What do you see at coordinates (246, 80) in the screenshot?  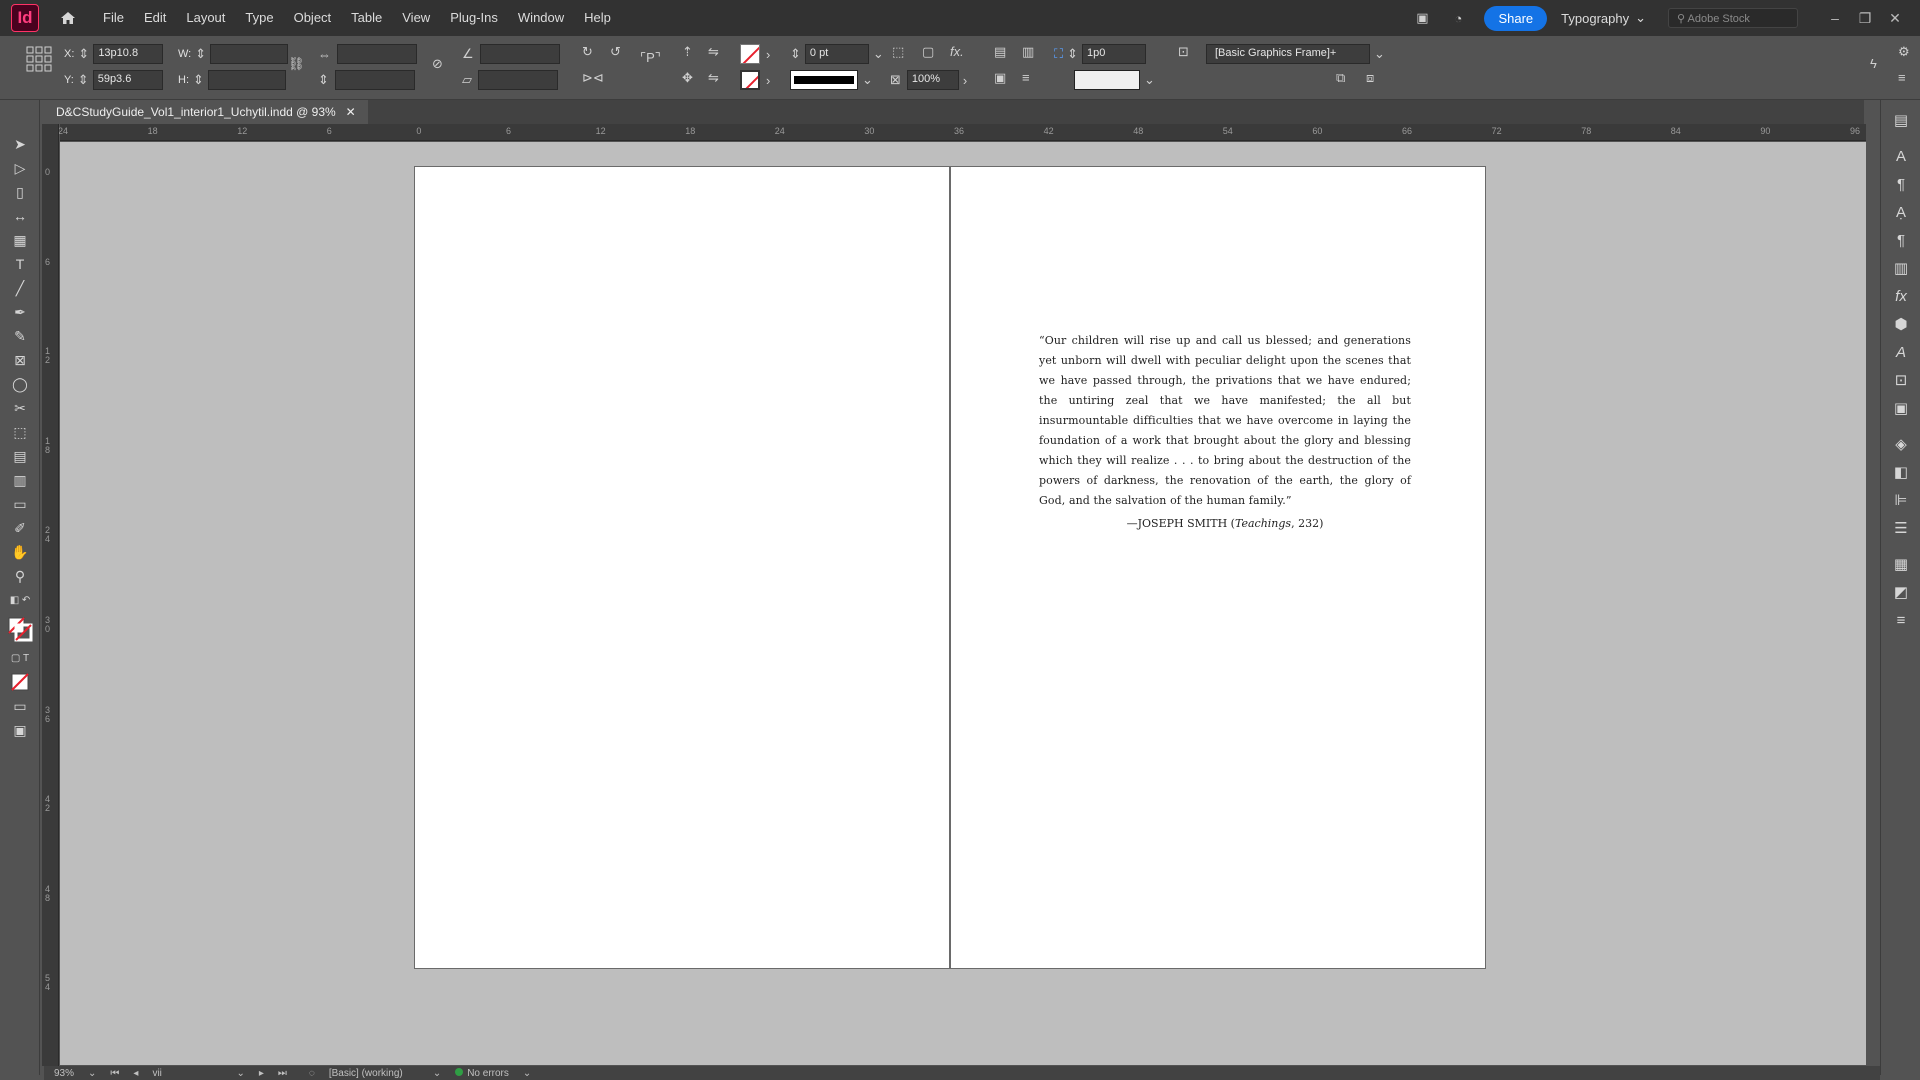 I see `height-field` at bounding box center [246, 80].